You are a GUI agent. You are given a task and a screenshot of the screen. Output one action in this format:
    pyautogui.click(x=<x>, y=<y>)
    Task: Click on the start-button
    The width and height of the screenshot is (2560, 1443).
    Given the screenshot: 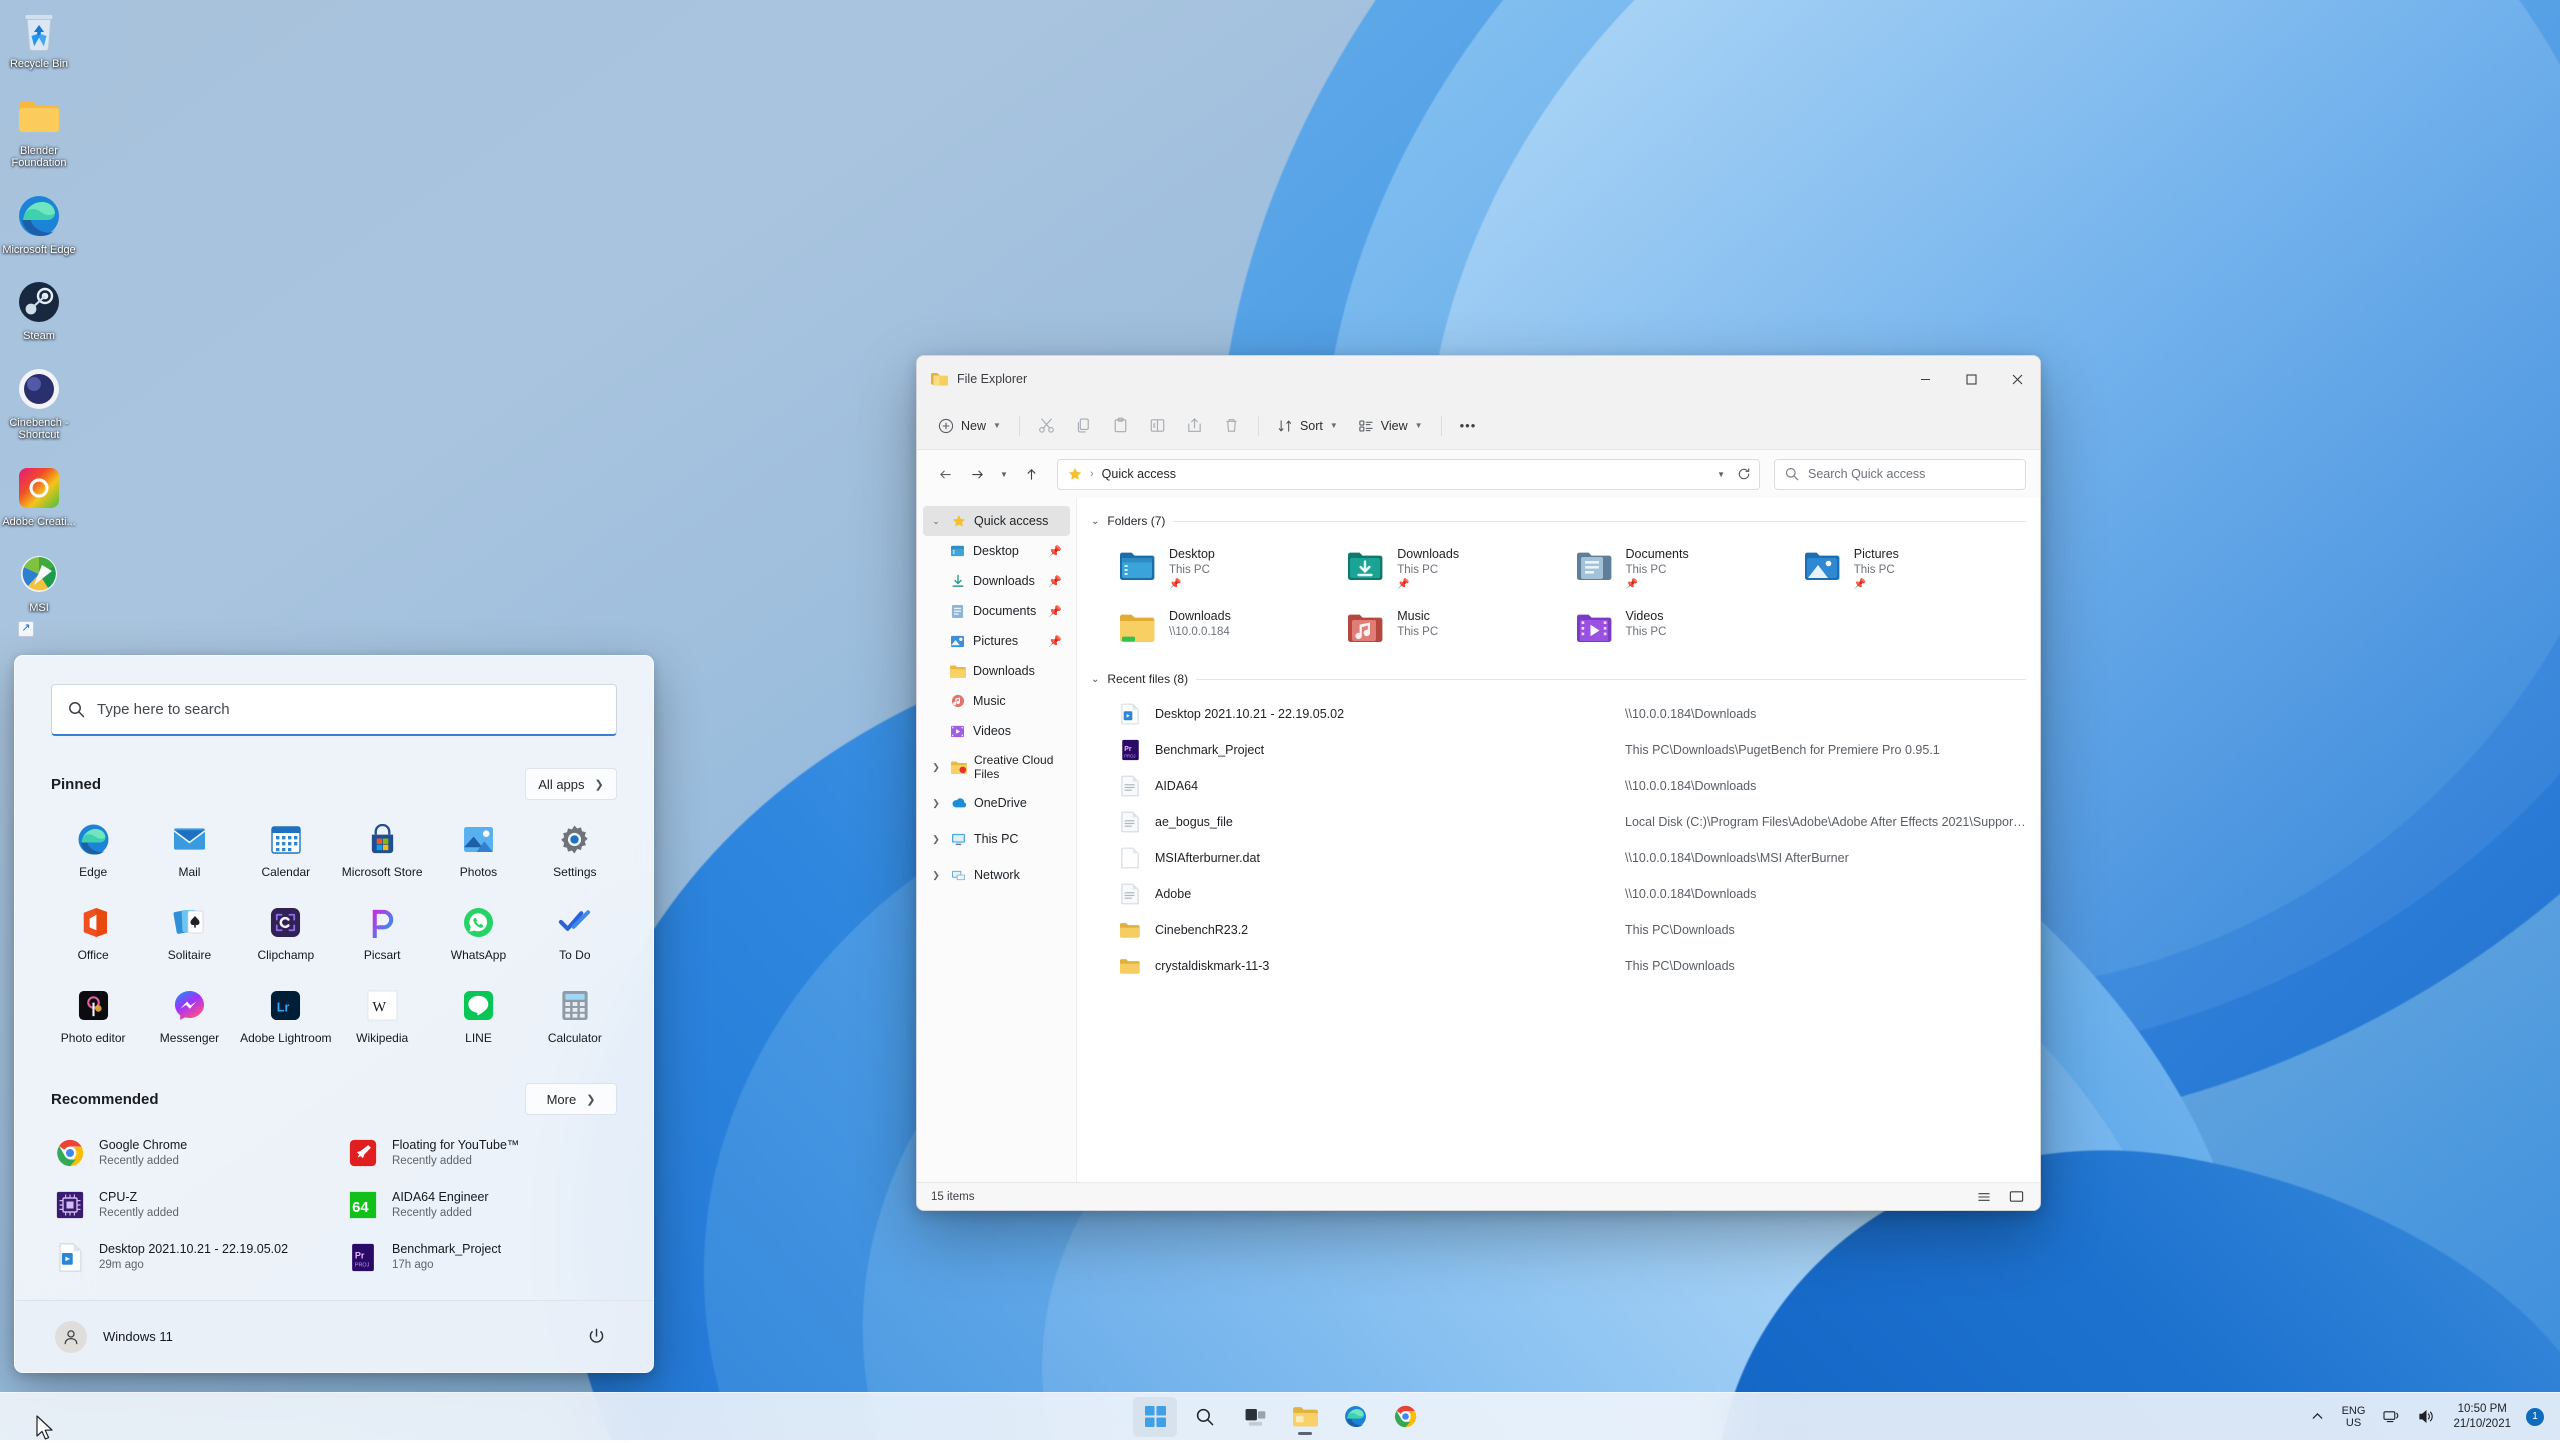 What is the action you would take?
    pyautogui.click(x=1155, y=1417)
    